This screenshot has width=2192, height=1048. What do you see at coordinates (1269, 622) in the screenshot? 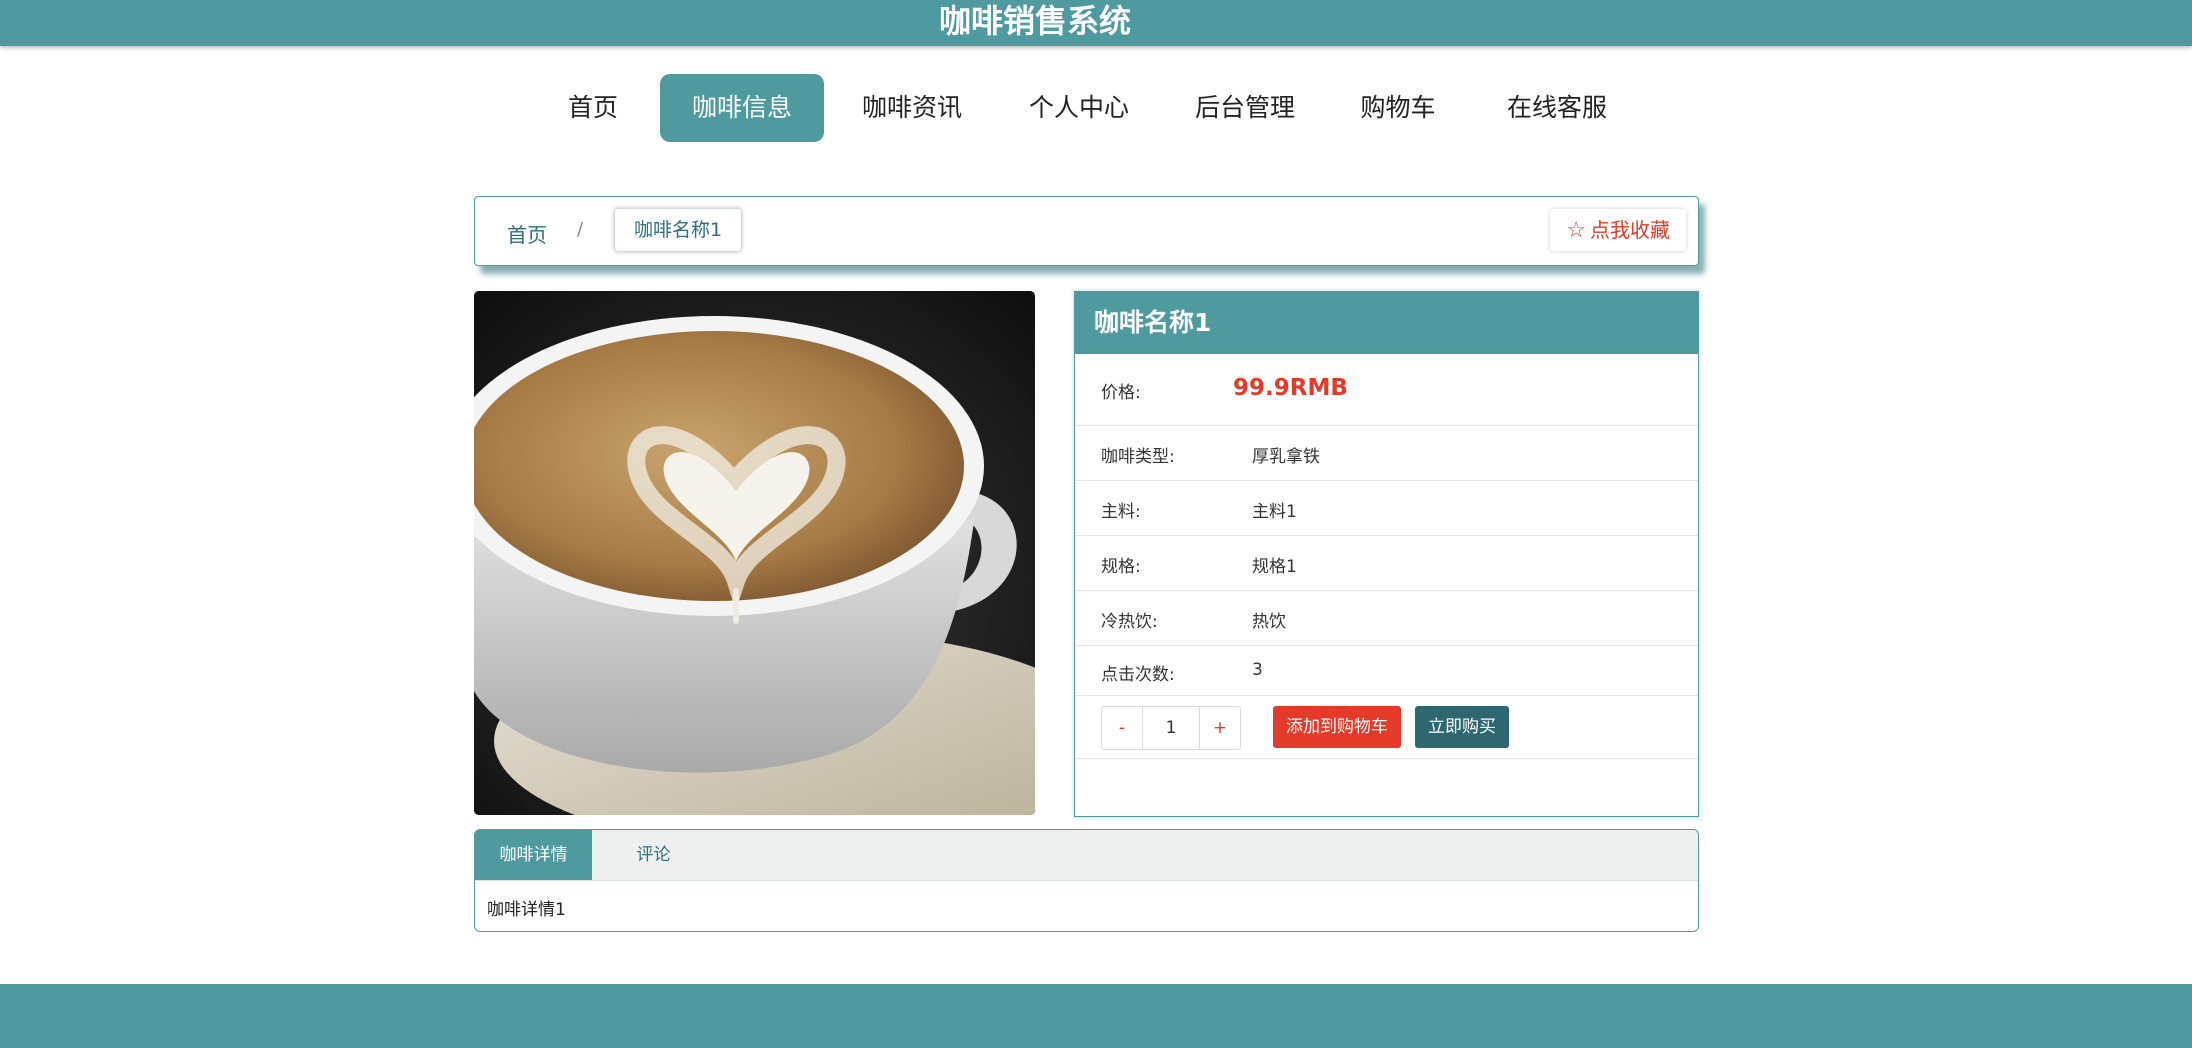
I see `field-value: 热饮` at bounding box center [1269, 622].